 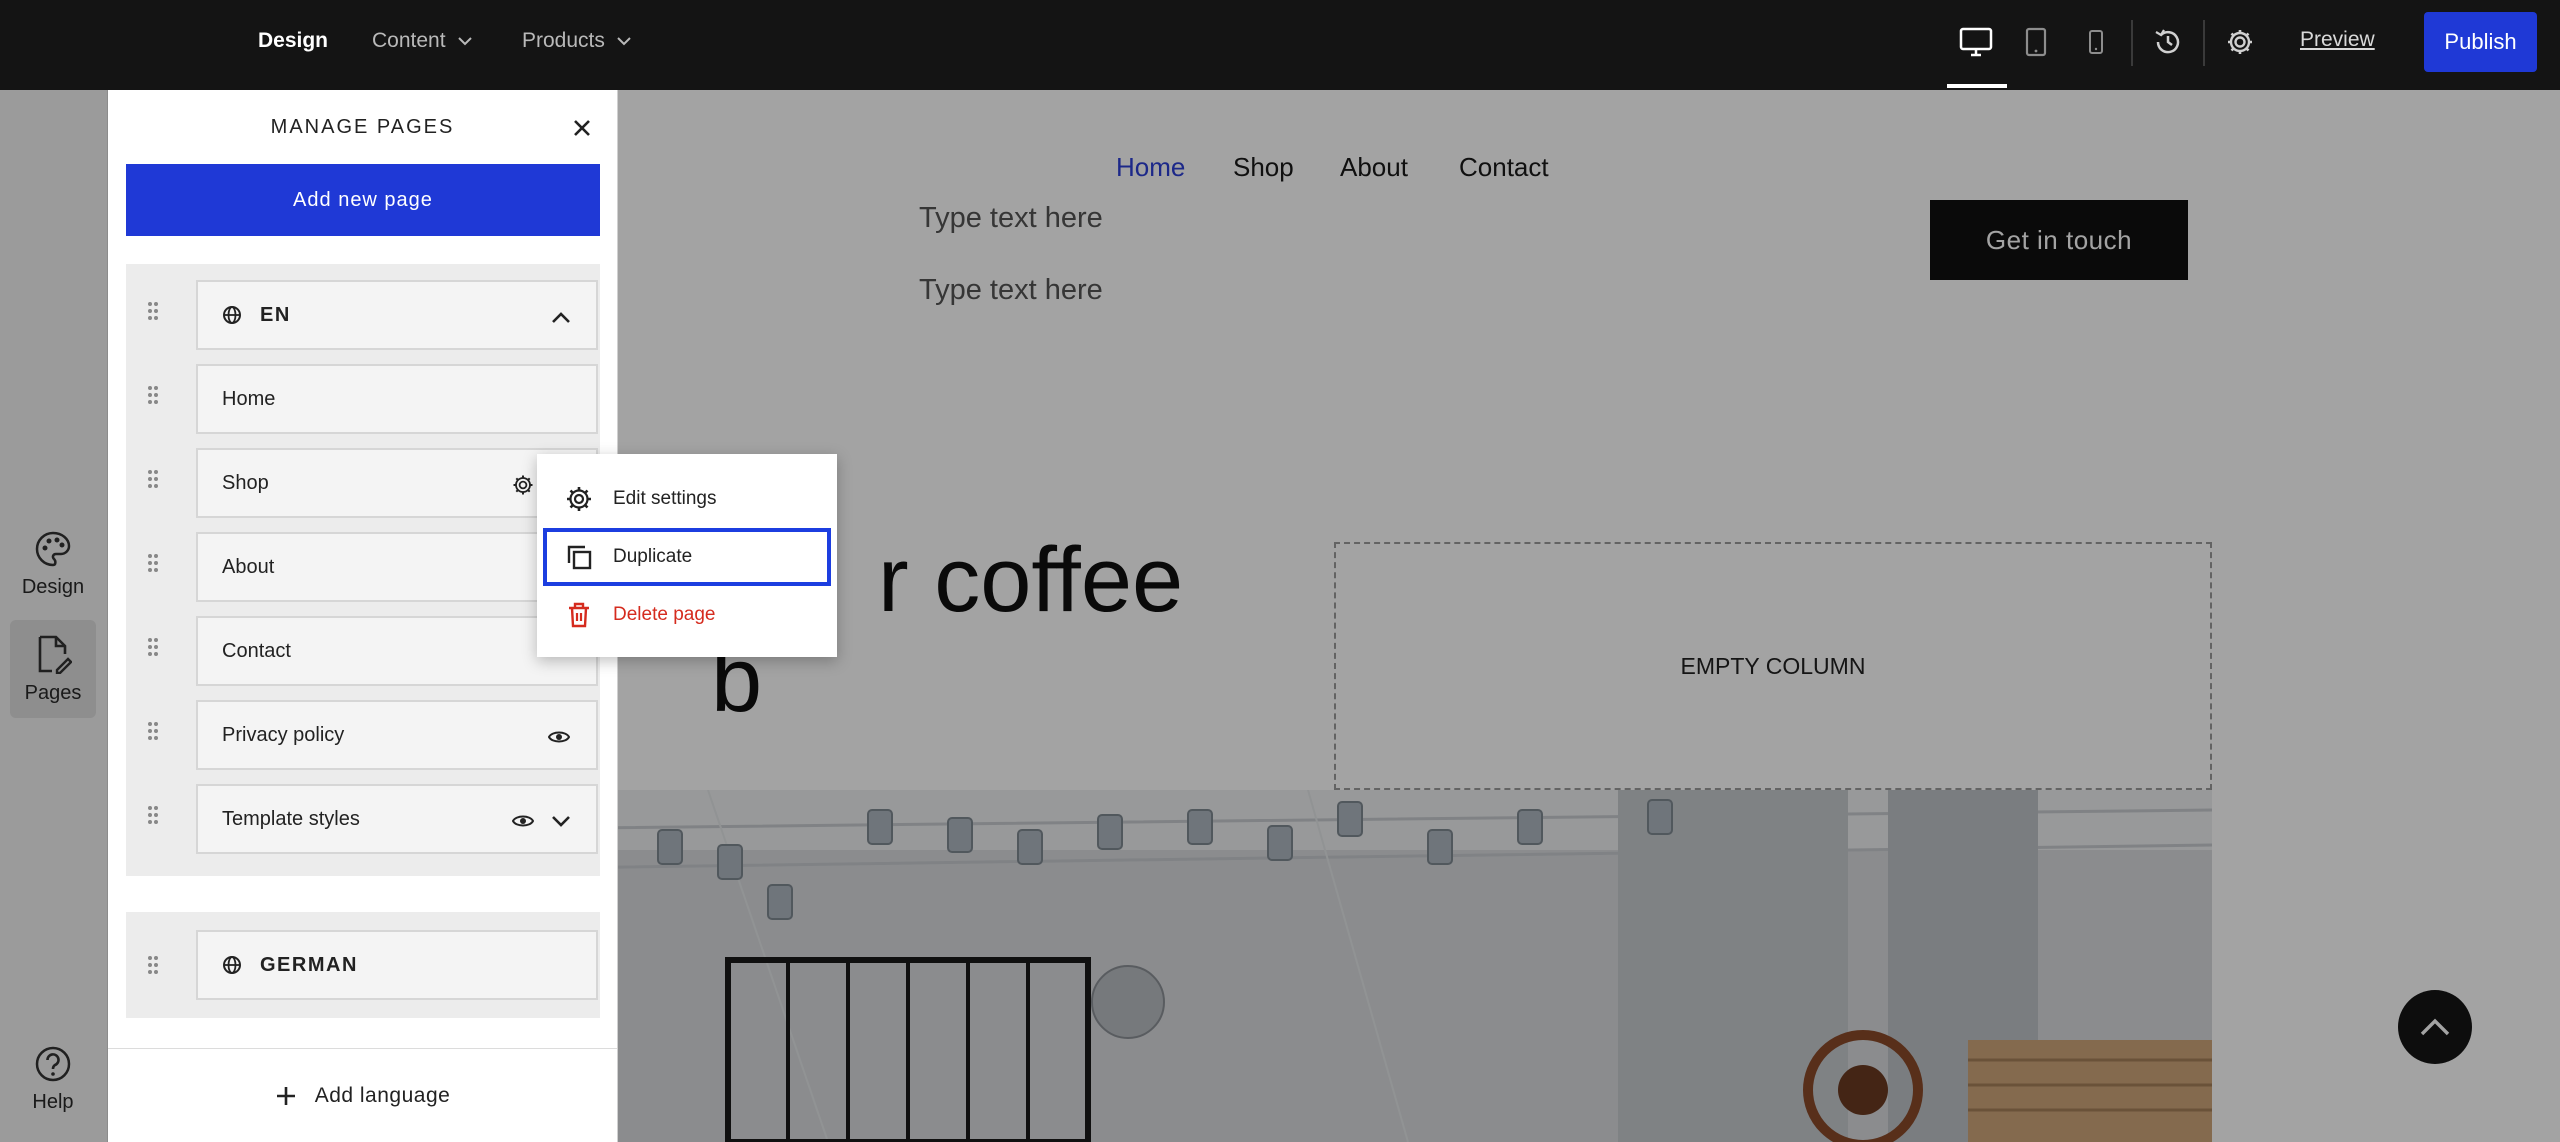 I want to click on topnav-products: Products, so click(x=577, y=41).